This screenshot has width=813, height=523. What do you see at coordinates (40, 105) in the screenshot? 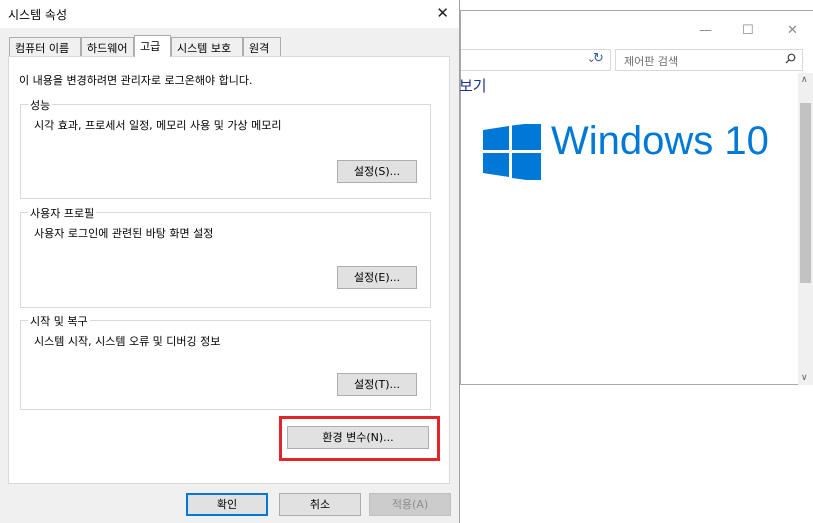
I see `performance-legend: 성능` at bounding box center [40, 105].